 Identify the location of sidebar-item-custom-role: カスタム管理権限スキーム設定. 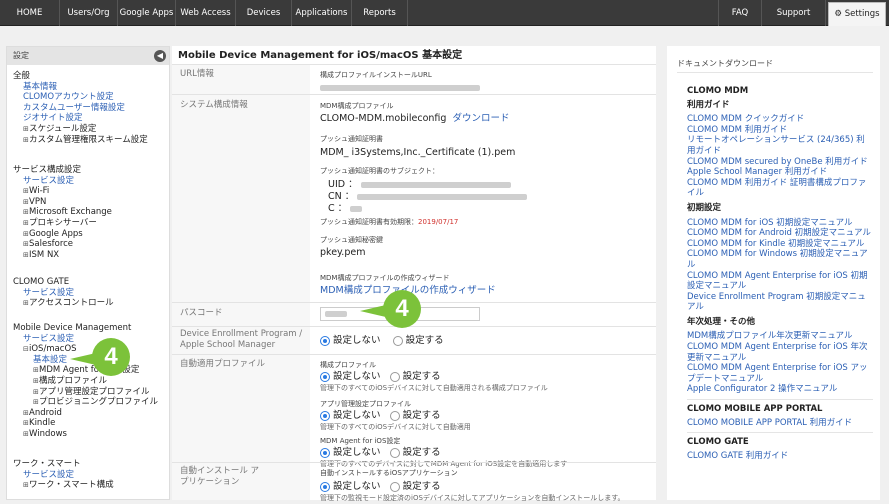
(88, 140).